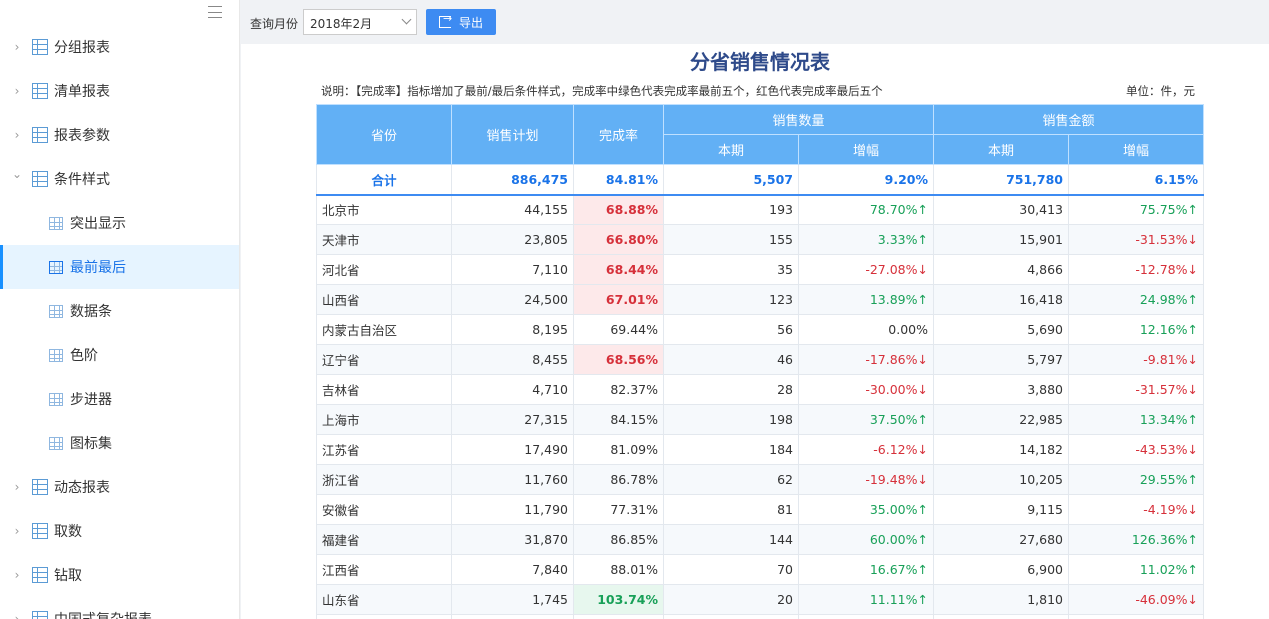  I want to click on growth-value: 11.11%, so click(893, 599).